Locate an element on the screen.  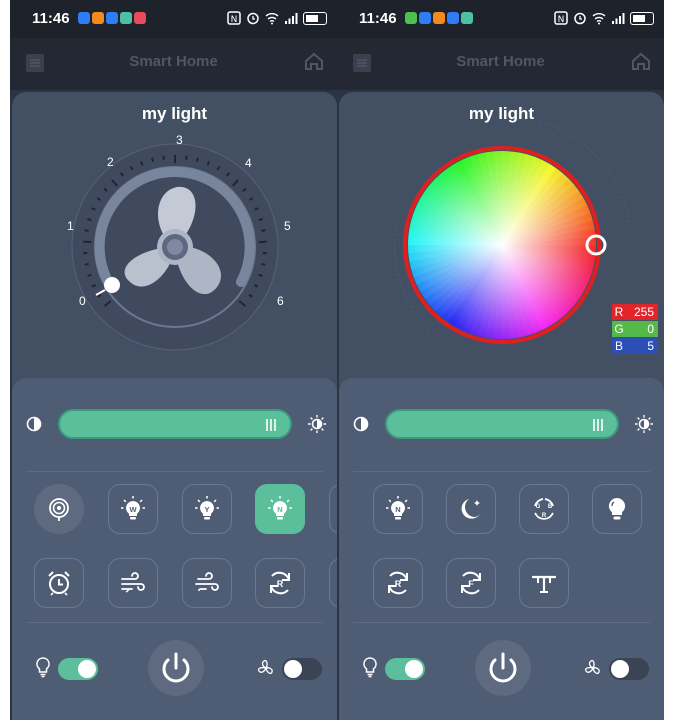
warm-white-mode-button: W is located at coordinates (133, 509).